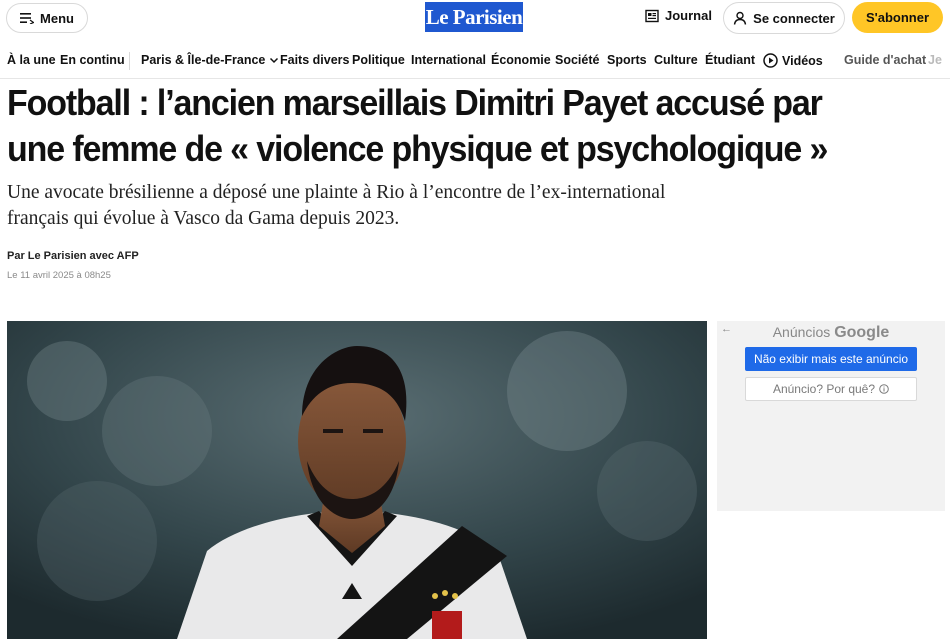  I want to click on info-icon, so click(884, 389).